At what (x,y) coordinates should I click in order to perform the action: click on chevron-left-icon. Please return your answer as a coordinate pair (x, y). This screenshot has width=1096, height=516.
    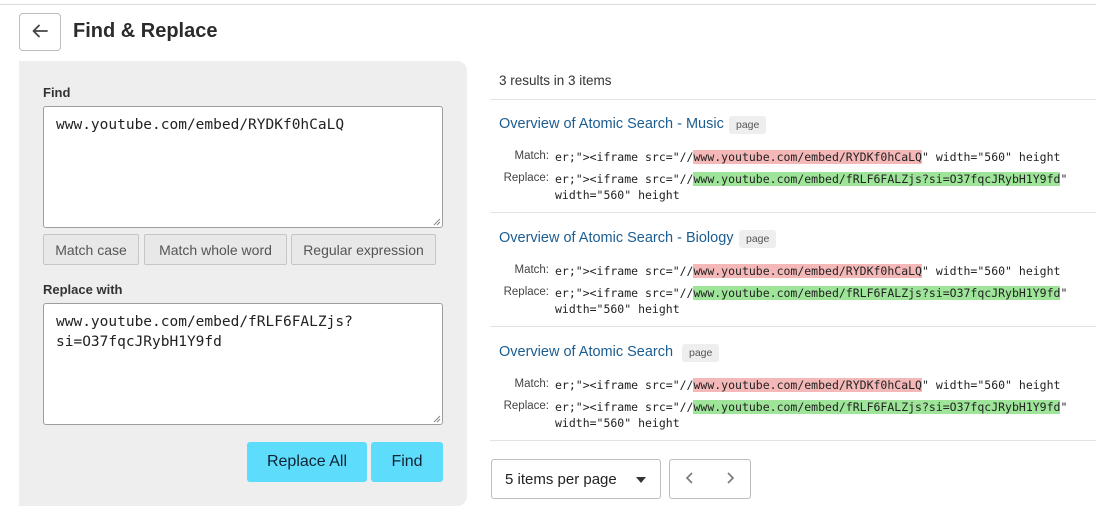
    Looking at the image, I should click on (690, 479).